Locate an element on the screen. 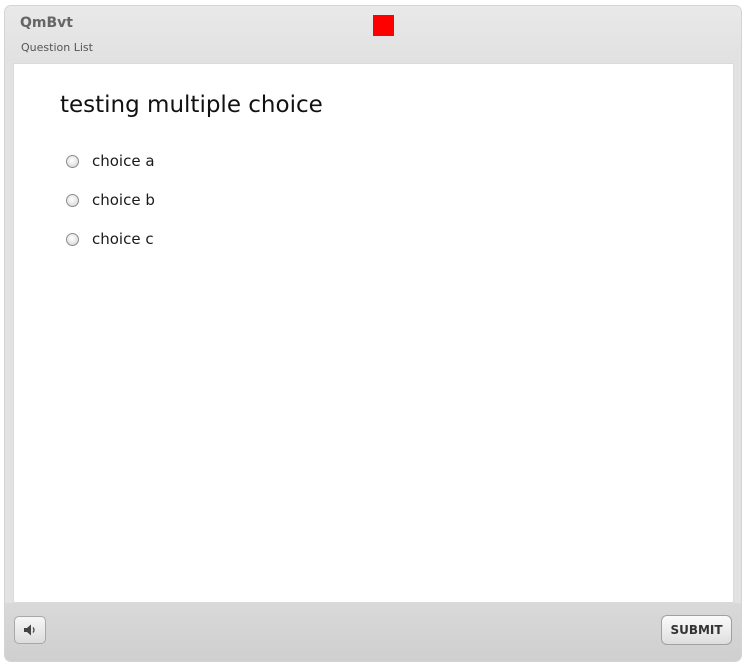  radio-button-a is located at coordinates (72, 161).